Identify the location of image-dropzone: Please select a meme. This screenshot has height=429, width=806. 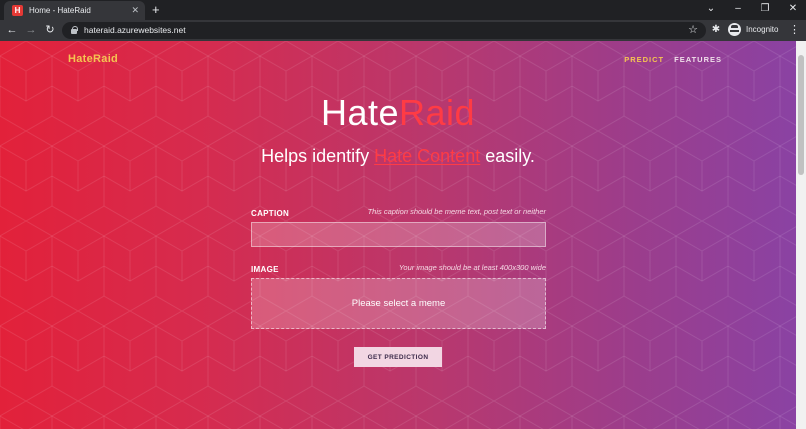
(398, 303).